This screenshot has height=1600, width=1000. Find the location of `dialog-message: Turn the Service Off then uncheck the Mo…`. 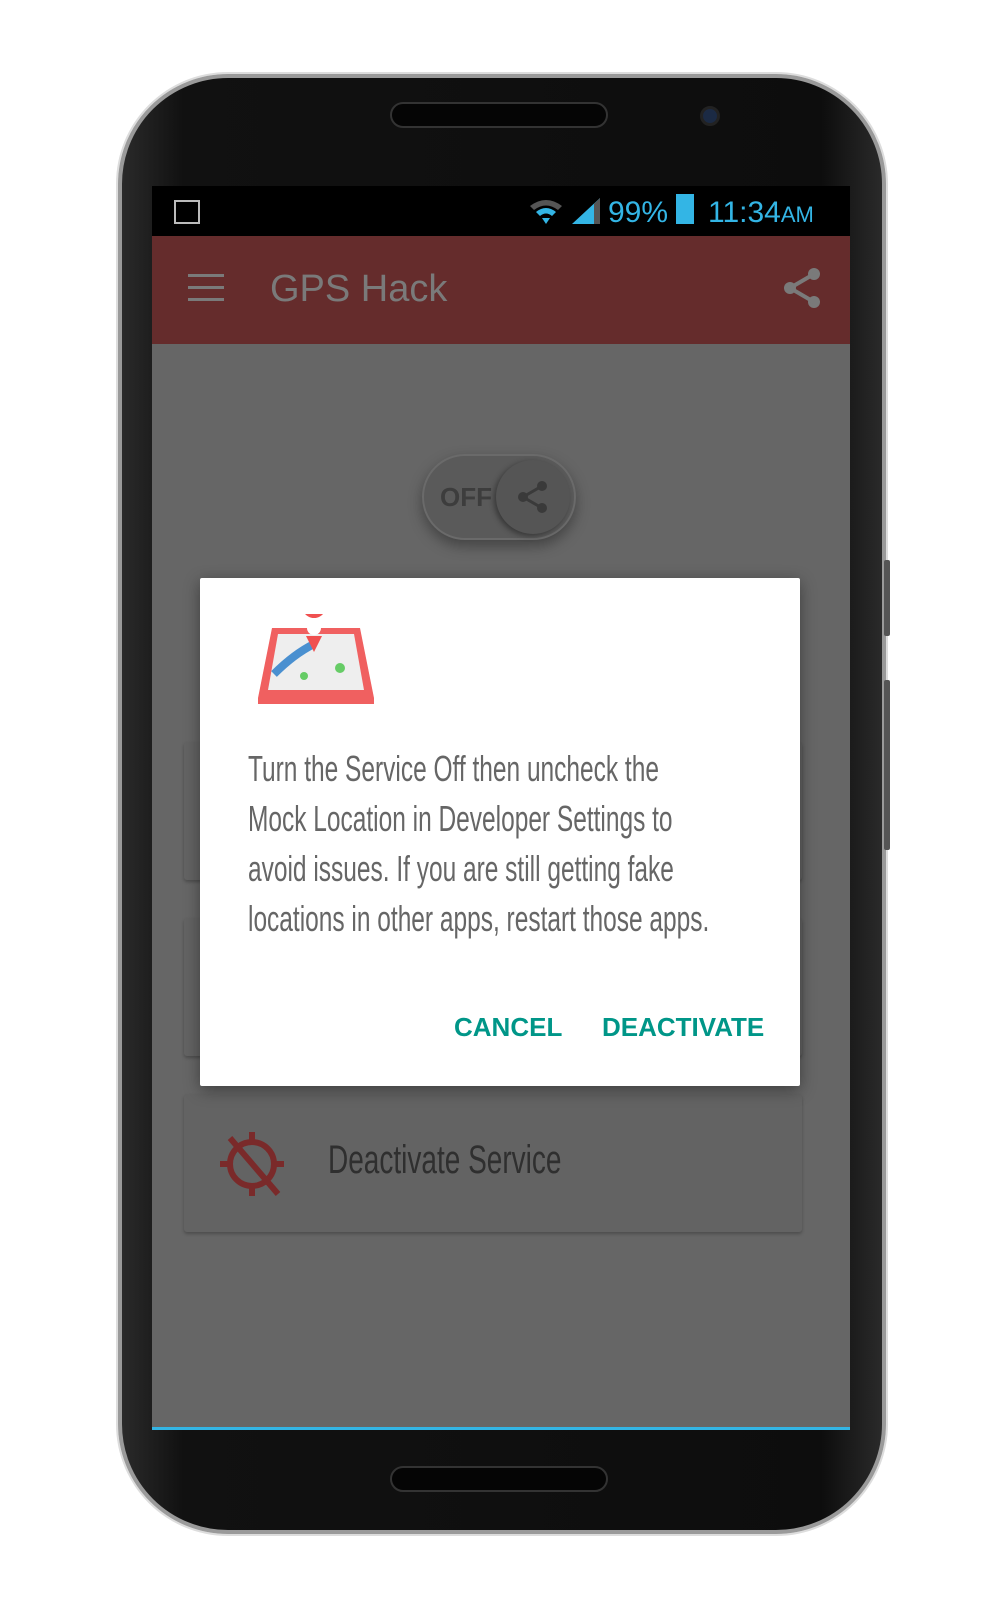

dialog-message: Turn the Service Off then uncheck the Mo… is located at coordinates (479, 843).